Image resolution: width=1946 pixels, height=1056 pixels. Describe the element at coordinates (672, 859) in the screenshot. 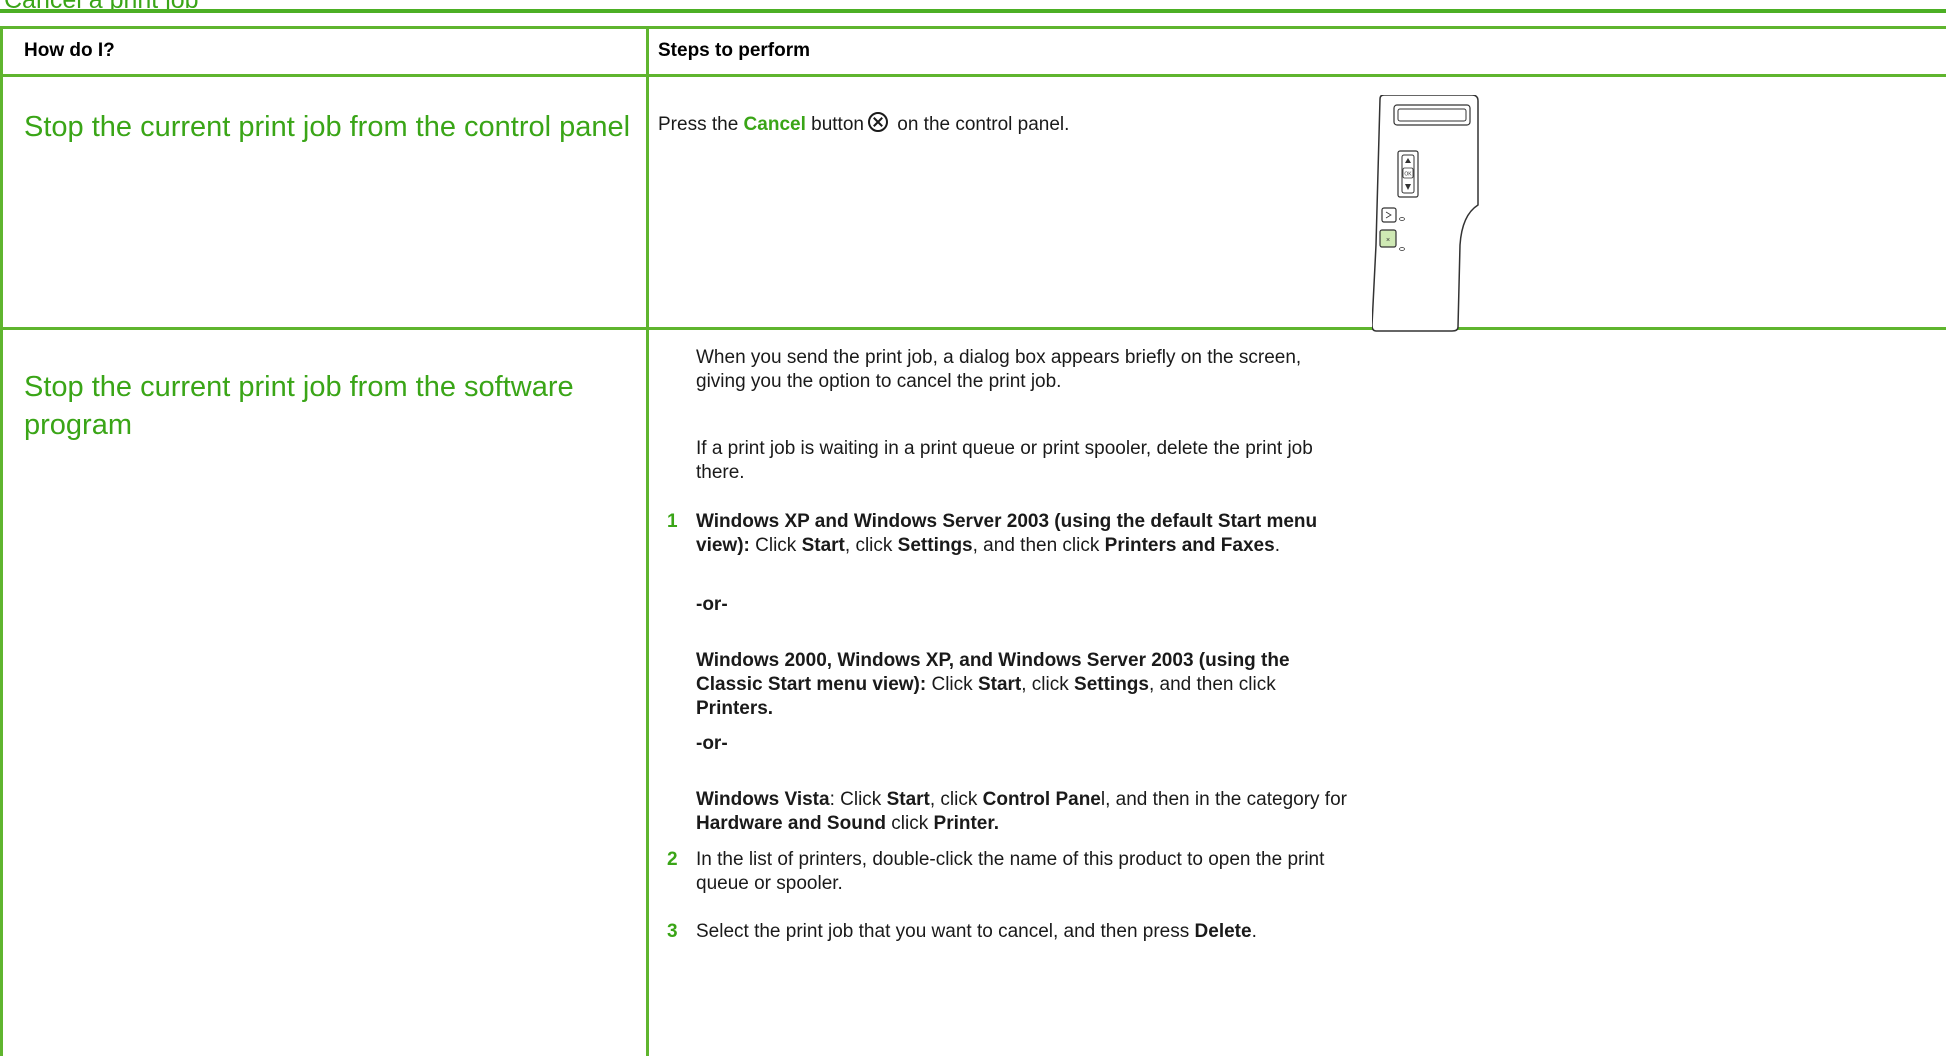

I see `step-number-2: 2` at that location.